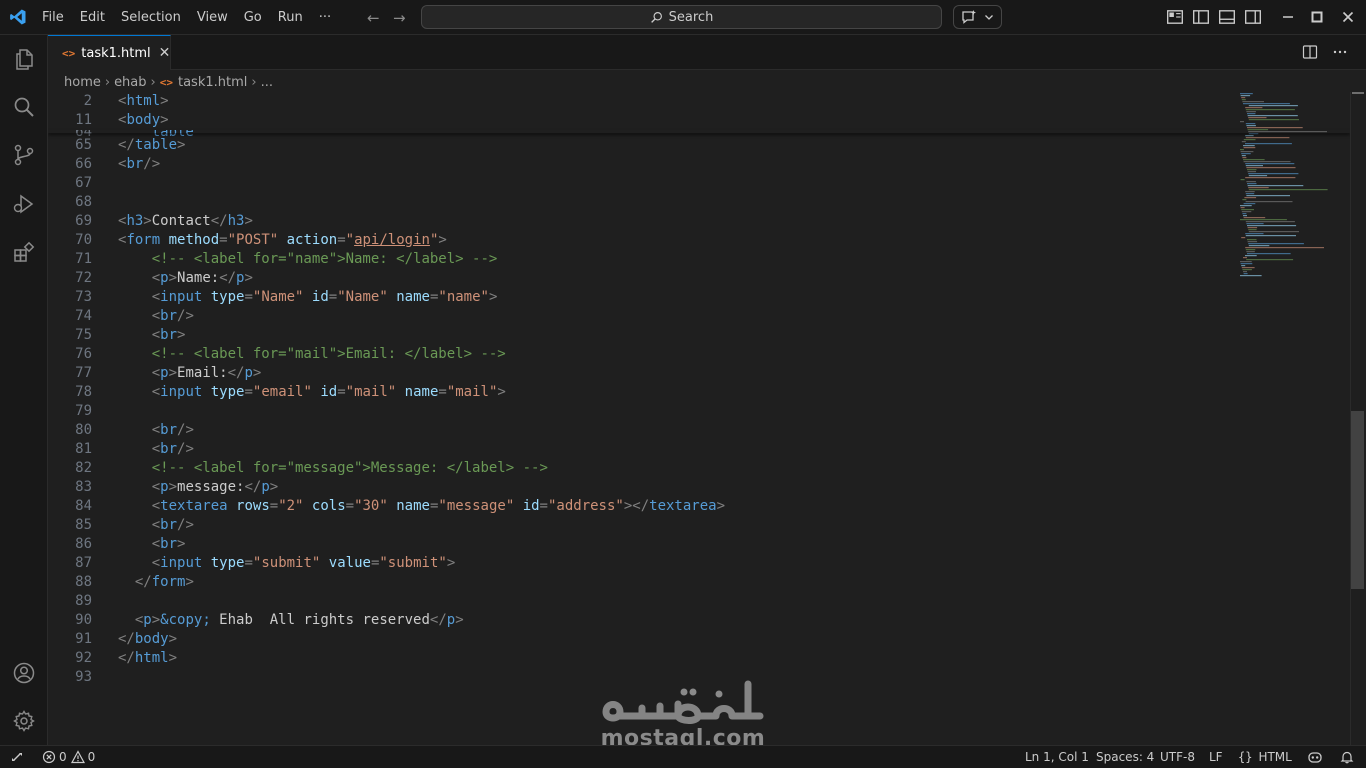 This screenshot has width=1366, height=768. Describe the element at coordinates (83, 677) in the screenshot. I see `line-number: 93` at that location.